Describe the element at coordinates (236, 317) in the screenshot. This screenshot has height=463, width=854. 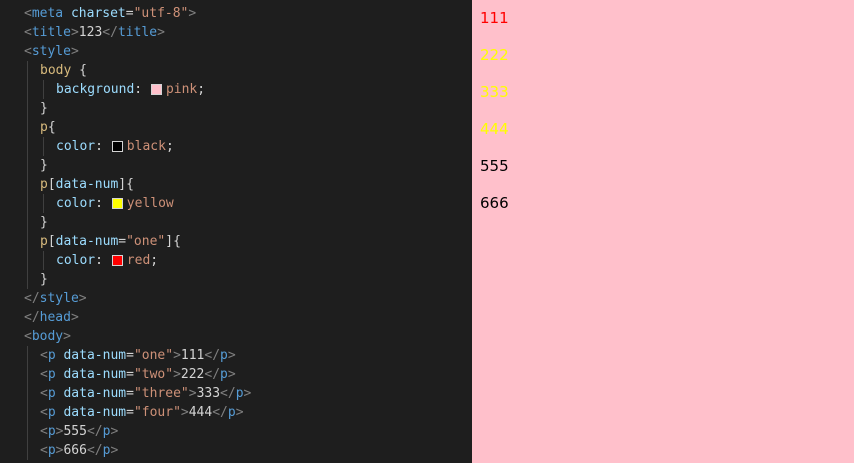
I see `code-line: </head >` at that location.